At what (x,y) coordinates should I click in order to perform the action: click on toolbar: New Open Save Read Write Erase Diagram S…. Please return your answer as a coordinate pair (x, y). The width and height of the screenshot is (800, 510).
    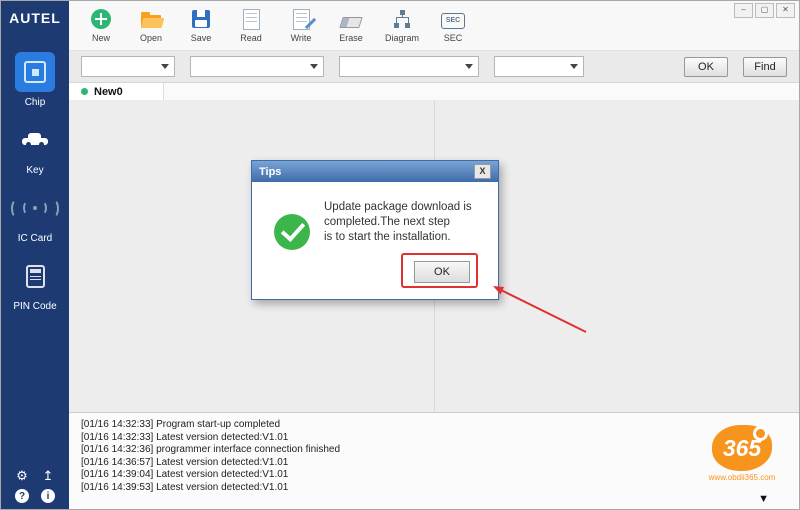
    Looking at the image, I should click on (434, 26).